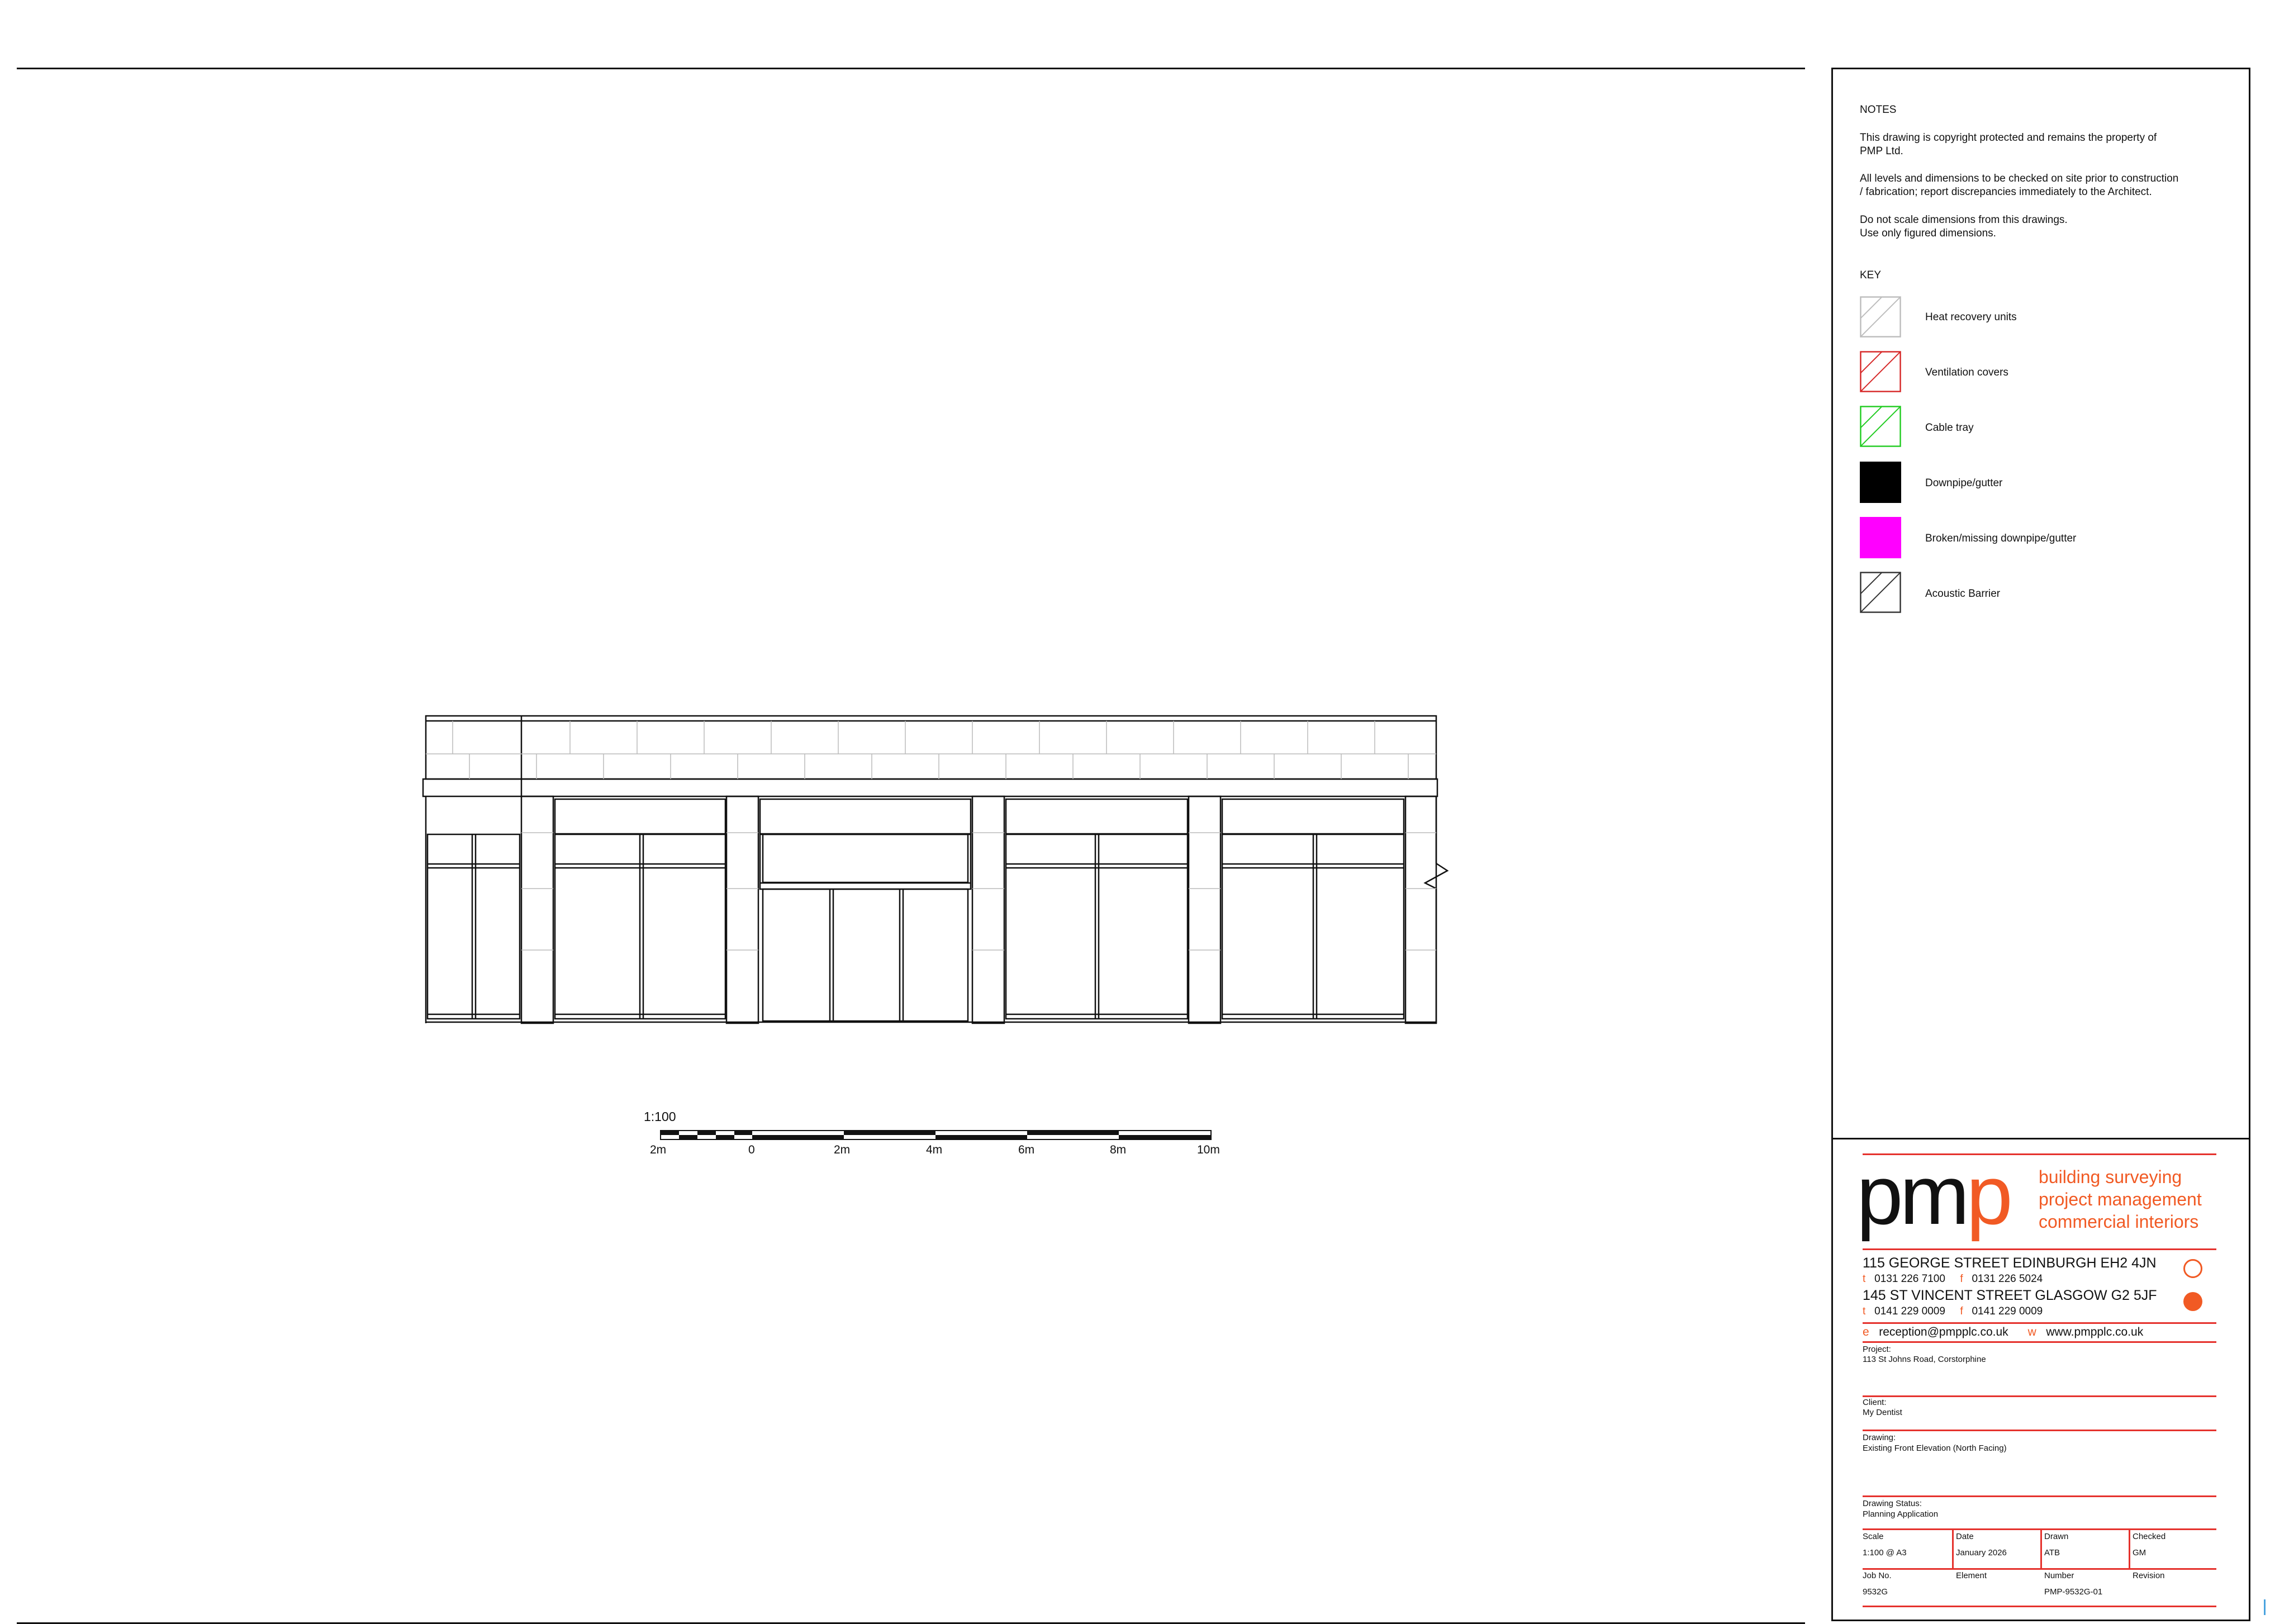 This screenshot has height=1624, width=2289. Describe the element at coordinates (1989, 1195) in the screenshot. I see `pmp-logo-p: p` at that location.